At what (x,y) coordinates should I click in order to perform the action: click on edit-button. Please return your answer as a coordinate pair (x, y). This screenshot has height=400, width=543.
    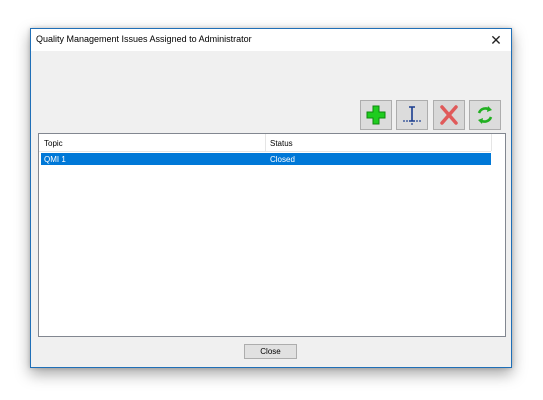
    Looking at the image, I should click on (412, 115).